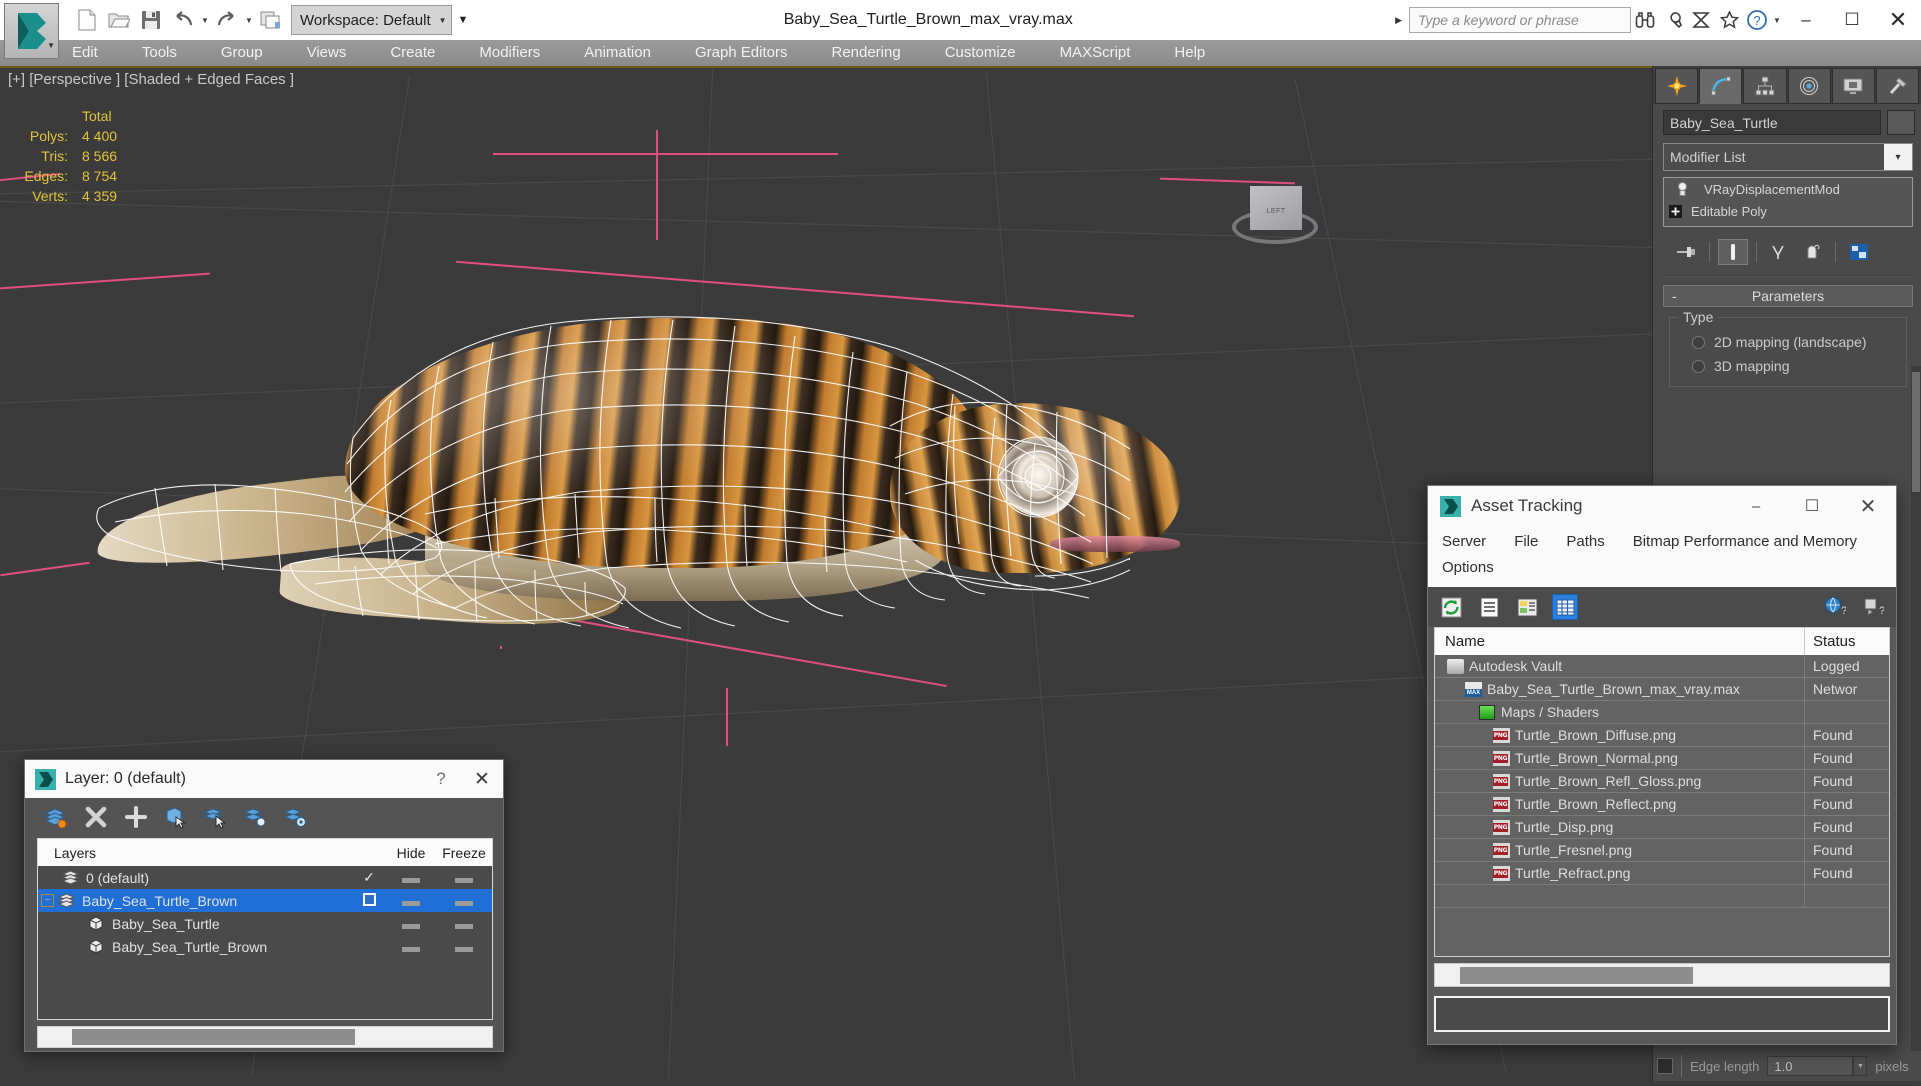 This screenshot has height=1086, width=1921. What do you see at coordinates (327, 53) in the screenshot?
I see `menu-item-views: Views` at bounding box center [327, 53].